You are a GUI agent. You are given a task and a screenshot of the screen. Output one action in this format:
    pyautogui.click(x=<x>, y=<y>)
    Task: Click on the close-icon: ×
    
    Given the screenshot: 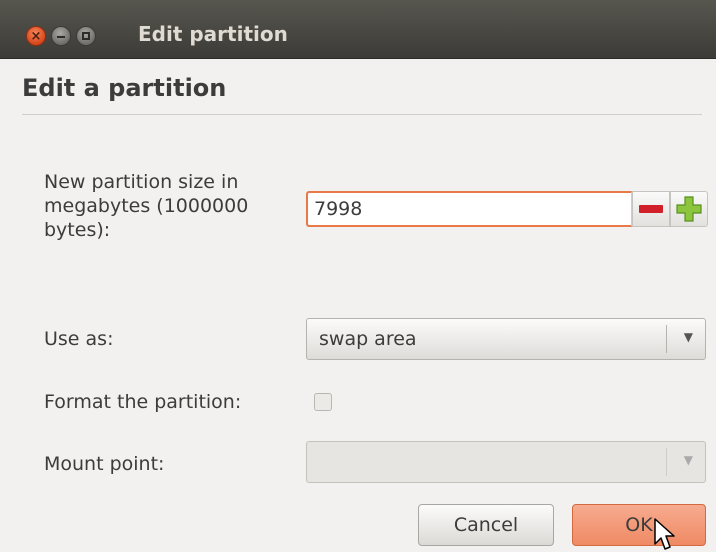 What is the action you would take?
    pyautogui.click(x=36, y=36)
    